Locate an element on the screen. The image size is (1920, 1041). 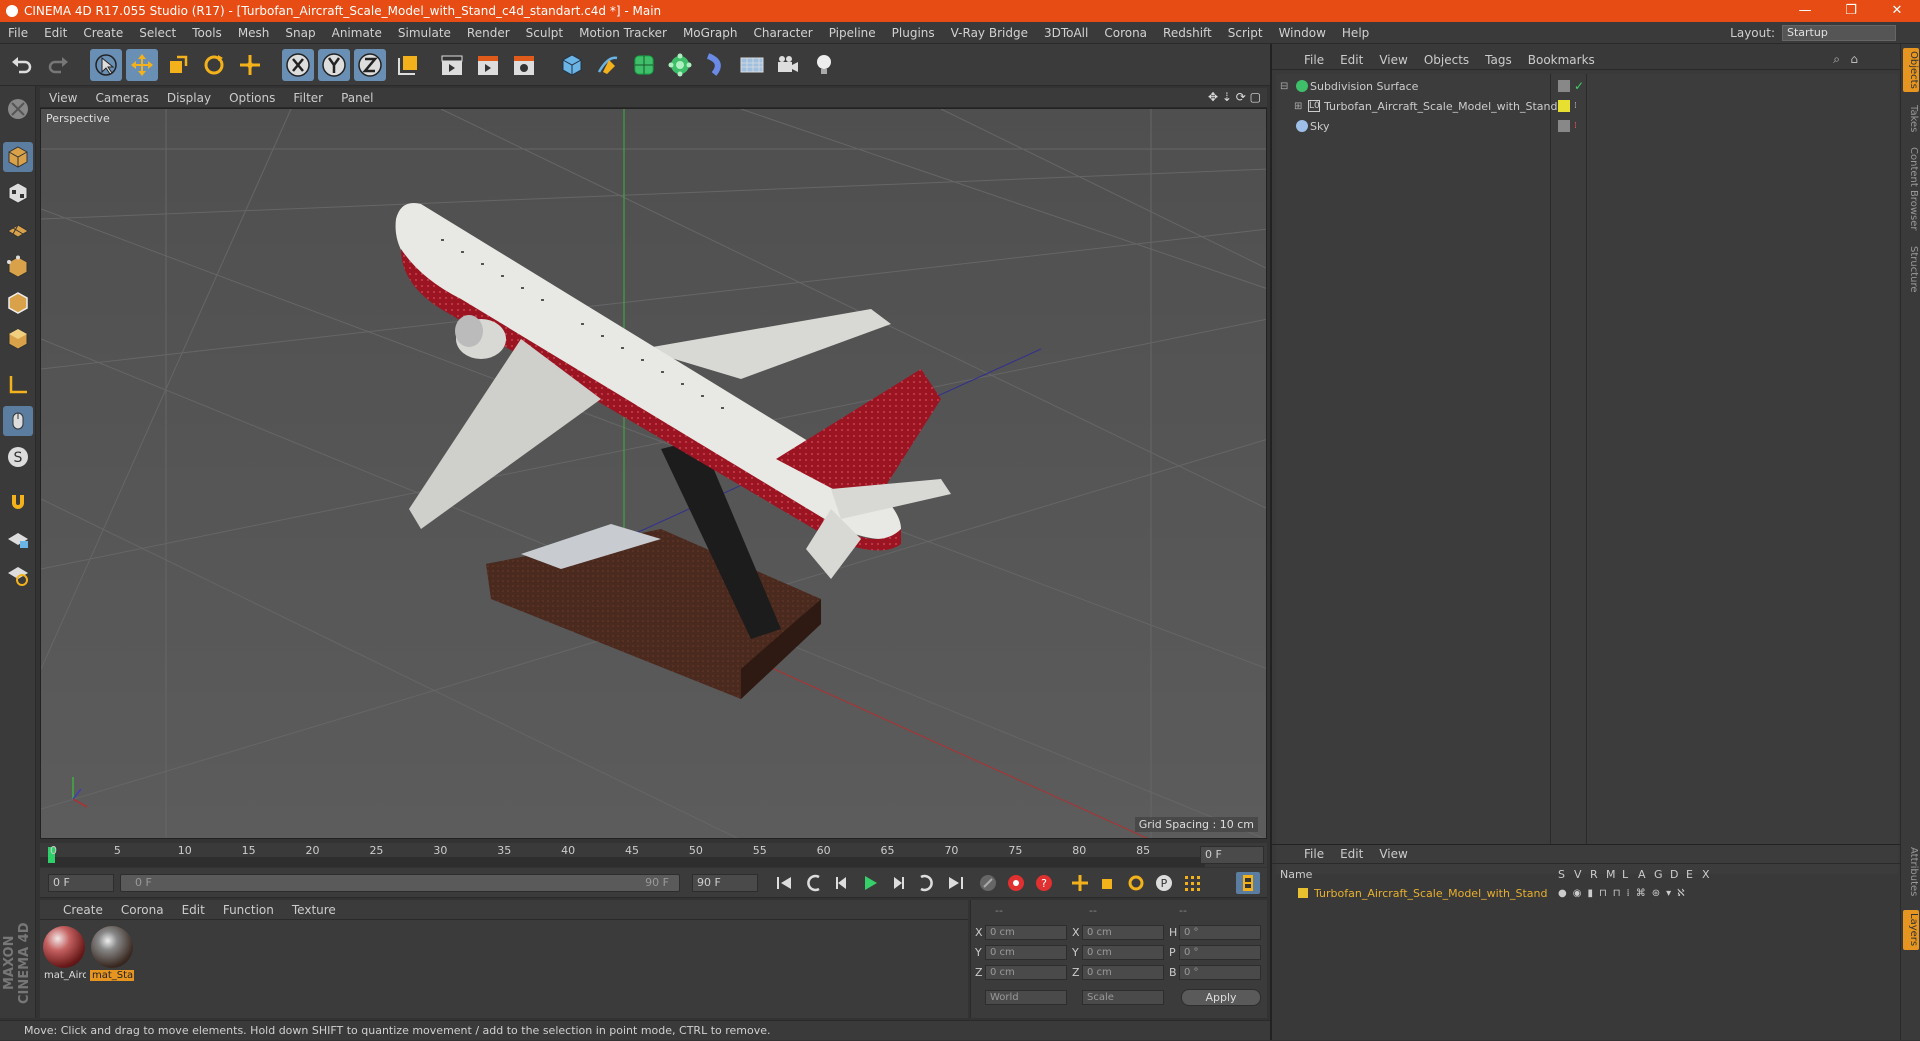
polygons-mode-button is located at coordinates (18, 339).